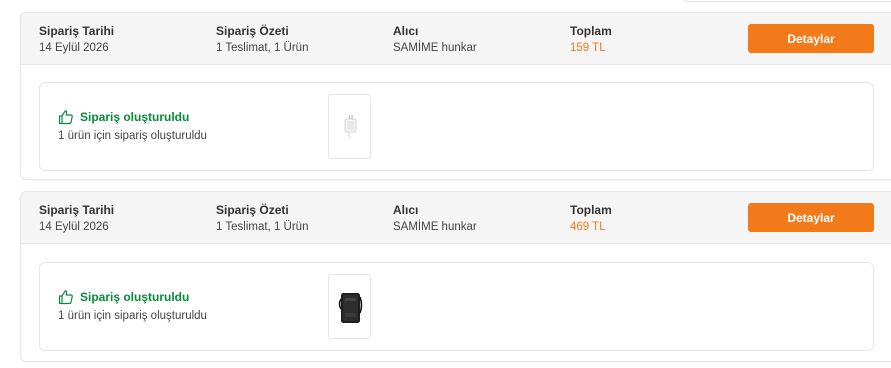 The height and width of the screenshot is (368, 891). What do you see at coordinates (588, 48) in the screenshot?
I see `order-total-value: 159 TL` at bounding box center [588, 48].